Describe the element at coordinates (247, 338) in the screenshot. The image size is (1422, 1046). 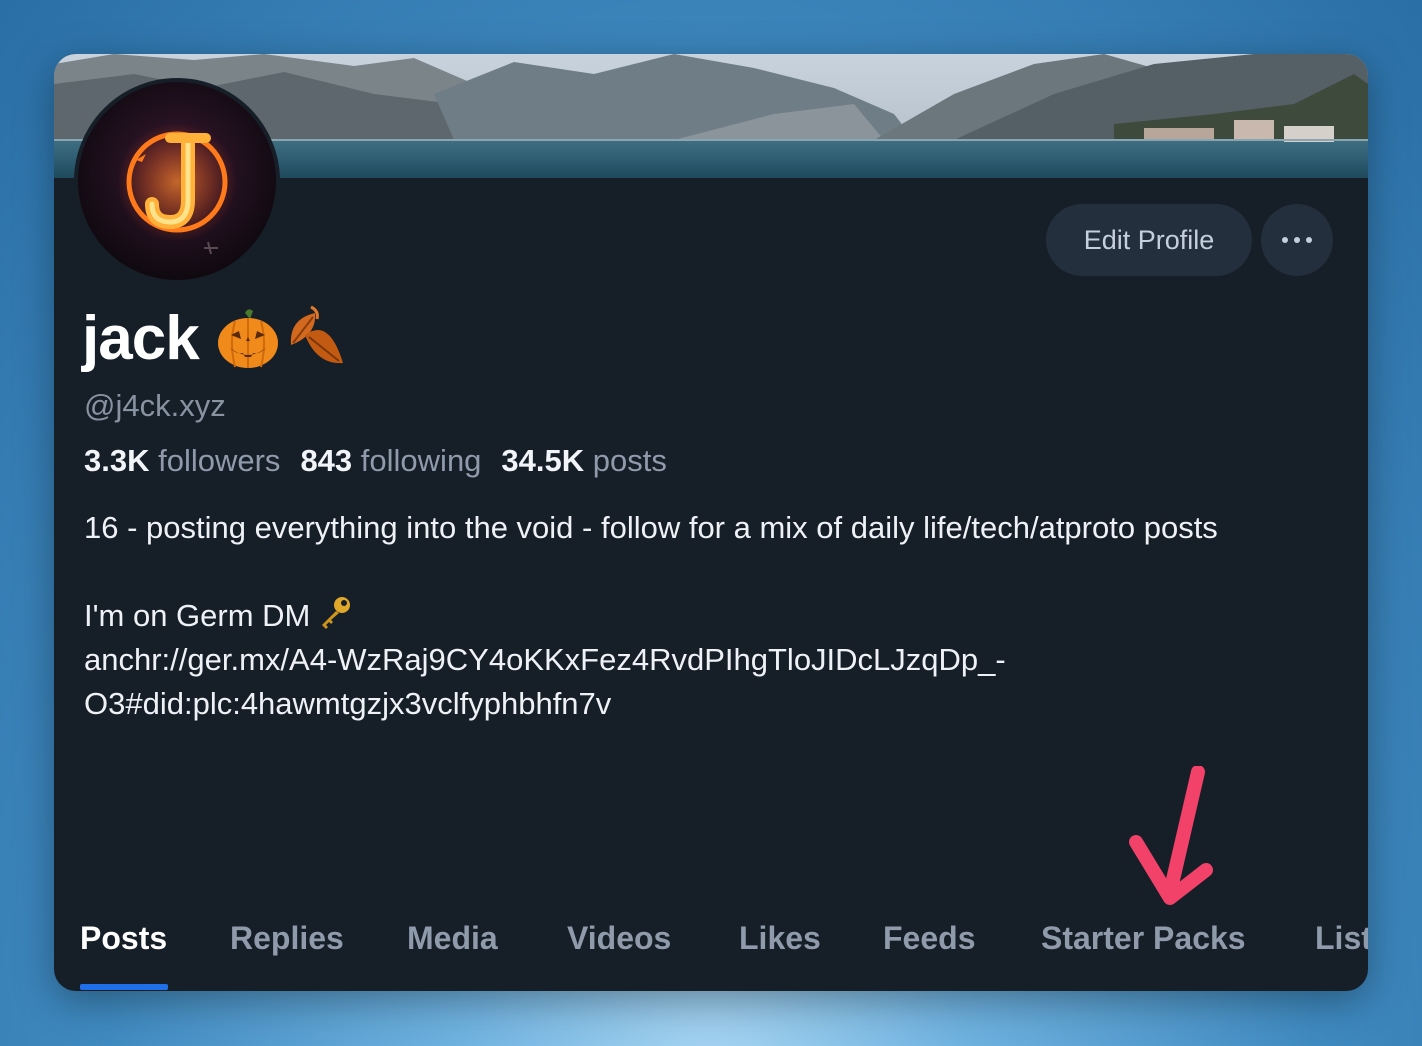
I see `jack-o-lantern-icon` at that location.